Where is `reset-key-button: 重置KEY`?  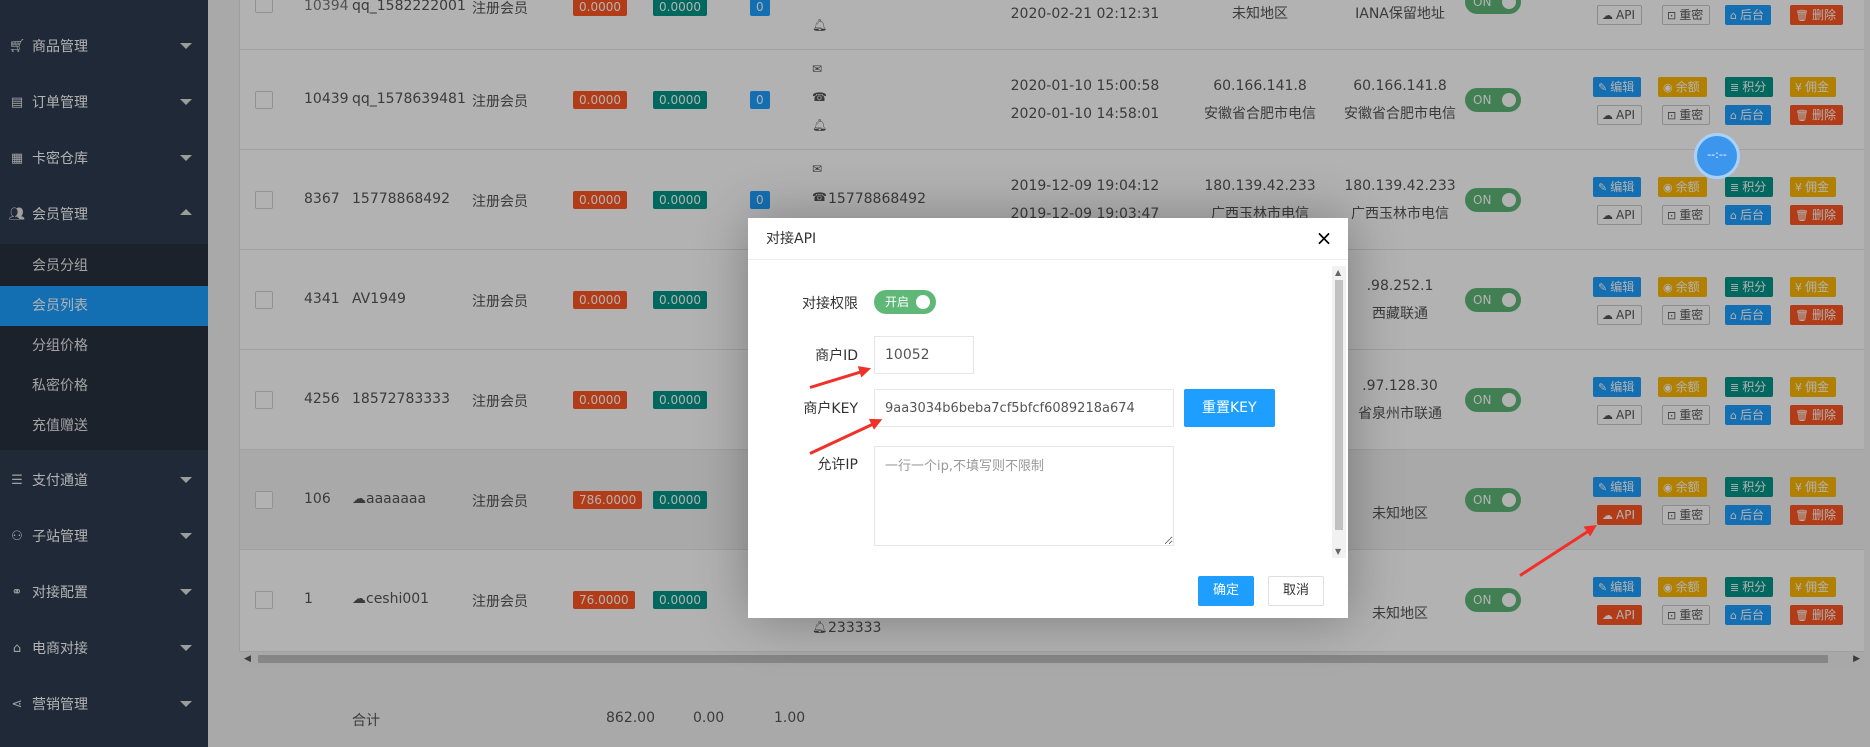 reset-key-button: 重置KEY is located at coordinates (1229, 408).